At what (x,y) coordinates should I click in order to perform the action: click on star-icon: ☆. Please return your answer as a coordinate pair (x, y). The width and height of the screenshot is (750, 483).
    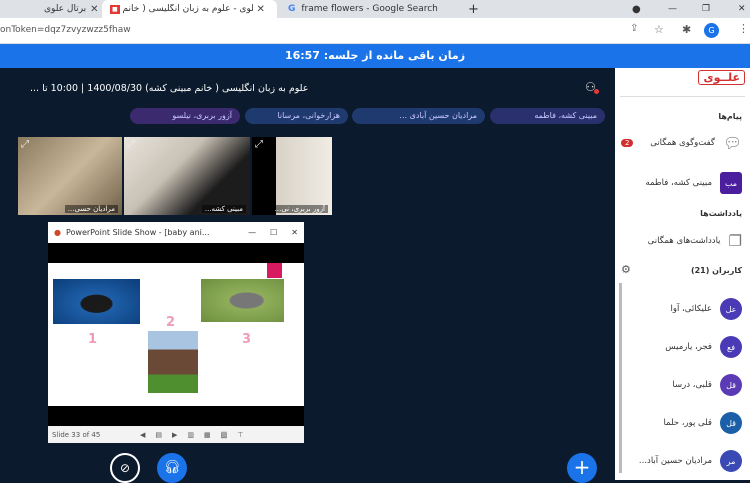
    Looking at the image, I should click on (659, 29).